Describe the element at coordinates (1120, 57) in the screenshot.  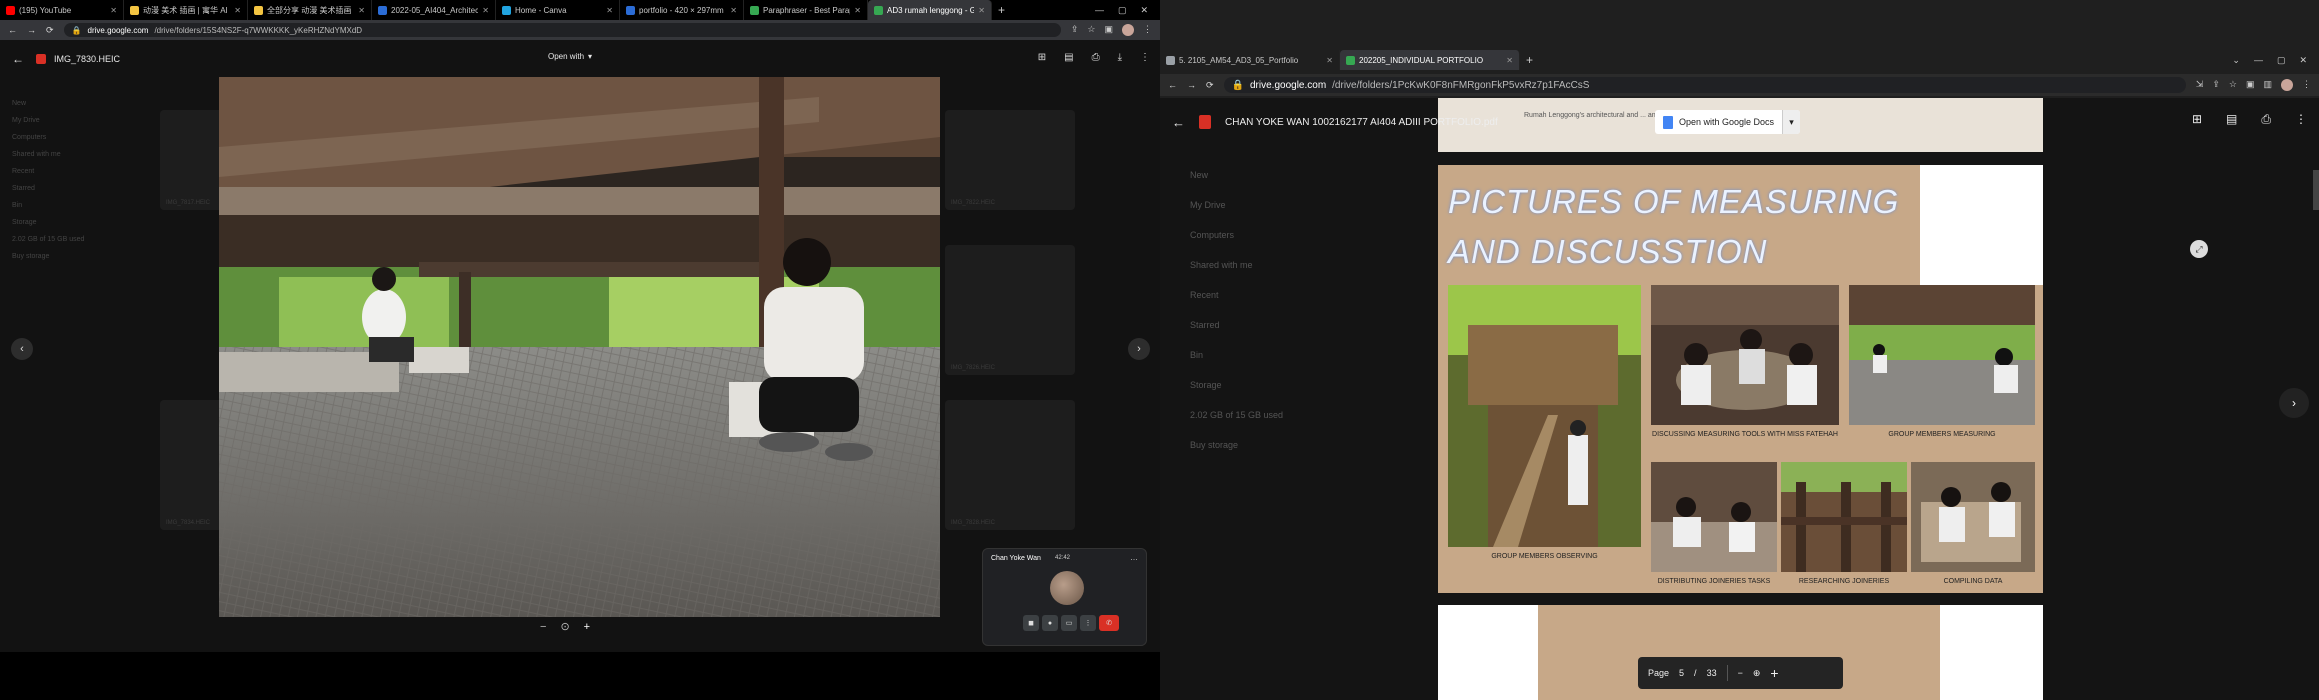
I see `download-icon: ⤓` at that location.